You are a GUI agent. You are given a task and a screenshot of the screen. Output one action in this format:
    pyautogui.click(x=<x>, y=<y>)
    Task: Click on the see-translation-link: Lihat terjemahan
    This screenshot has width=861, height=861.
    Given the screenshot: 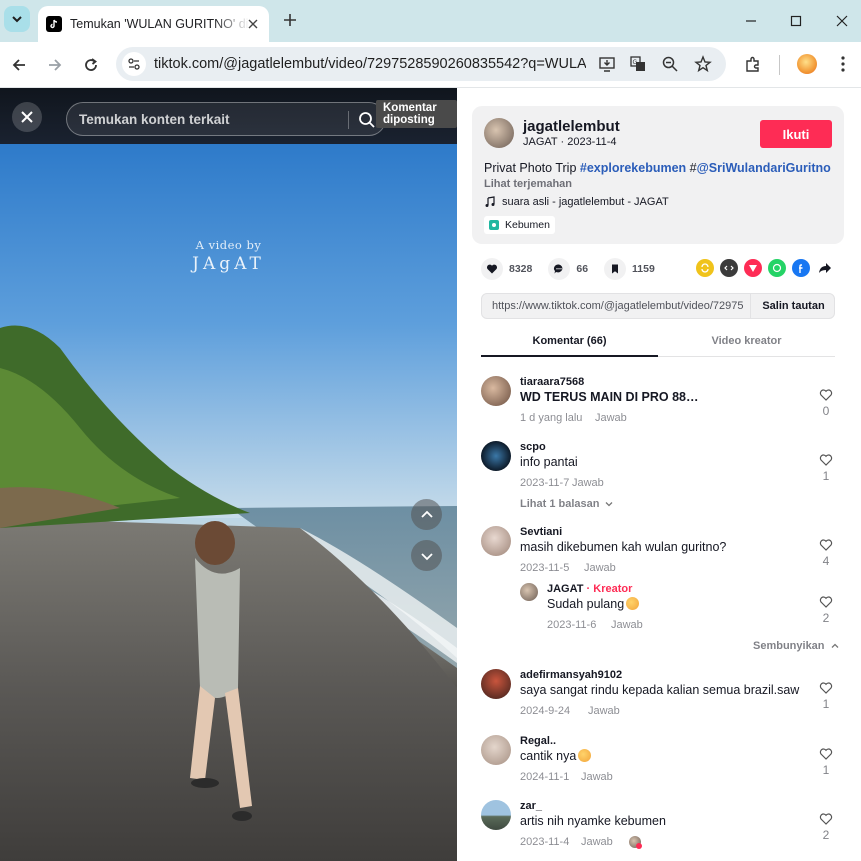 What is the action you would take?
    pyautogui.click(x=528, y=184)
    